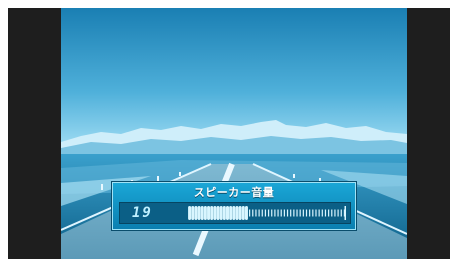 This screenshot has width=458, height=267. What do you see at coordinates (234, 192) in the screenshot?
I see `osd-title: スピーカー音量` at bounding box center [234, 192].